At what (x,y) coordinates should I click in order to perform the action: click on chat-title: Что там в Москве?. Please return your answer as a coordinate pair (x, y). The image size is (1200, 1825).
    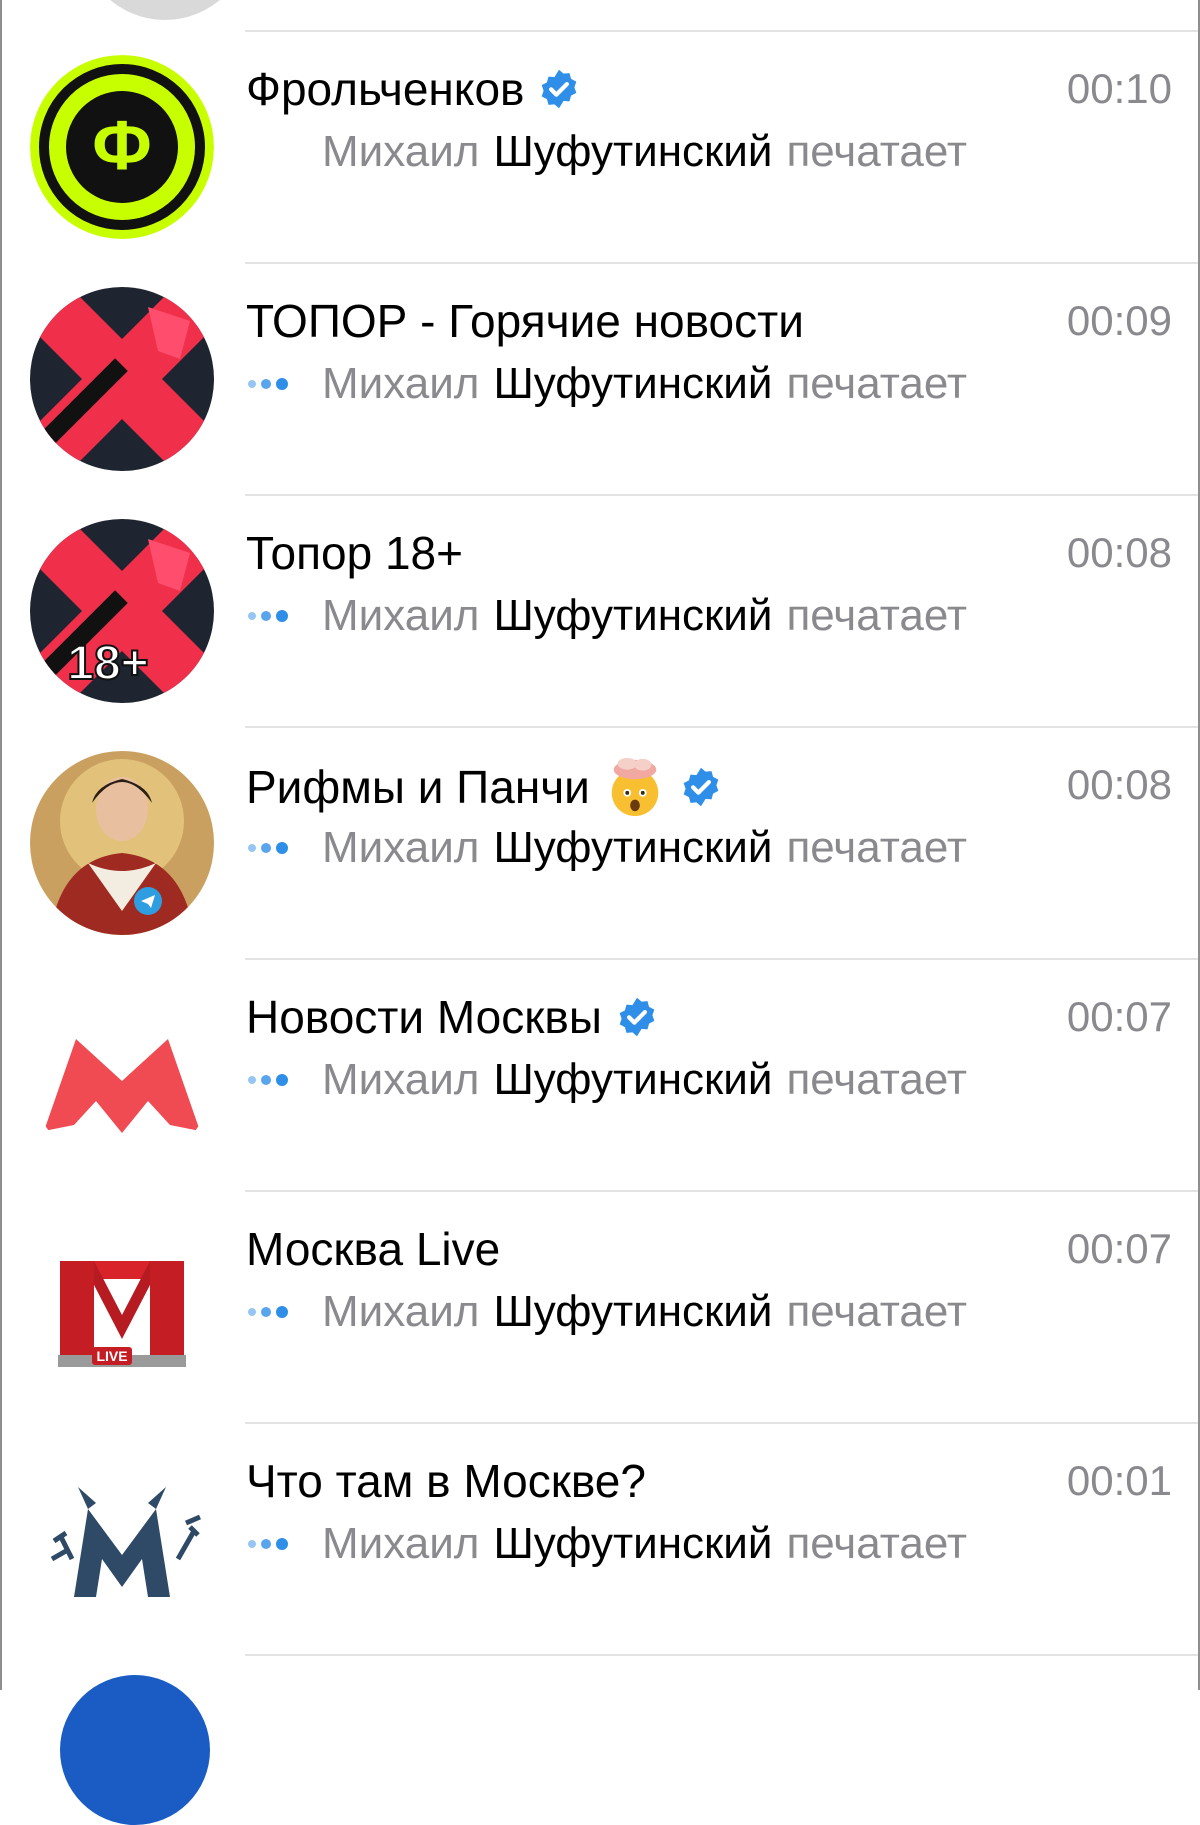
    Looking at the image, I should click on (446, 1481).